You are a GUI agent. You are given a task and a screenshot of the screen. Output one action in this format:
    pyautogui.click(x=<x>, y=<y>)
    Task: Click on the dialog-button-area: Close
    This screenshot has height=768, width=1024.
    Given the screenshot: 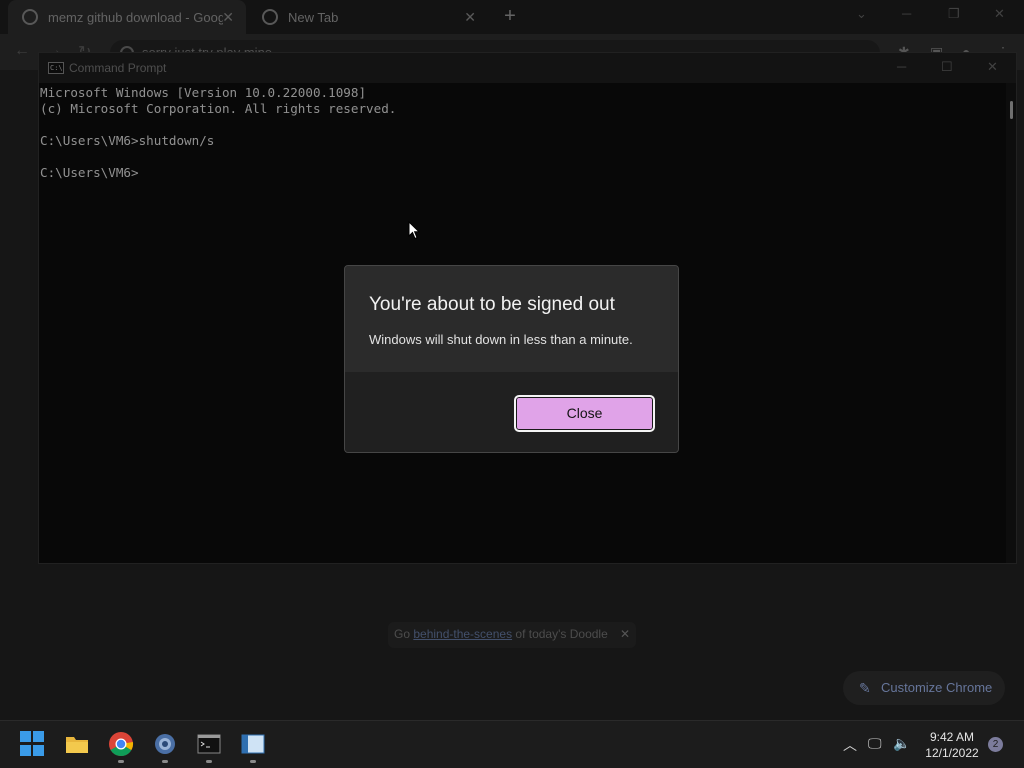 What is the action you would take?
    pyautogui.click(x=511, y=412)
    